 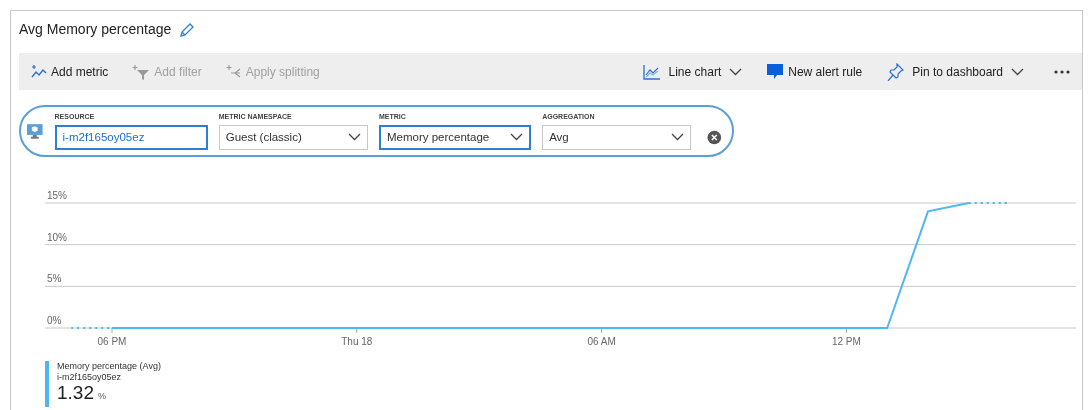 I want to click on dropdown-field: Avg, so click(x=617, y=137).